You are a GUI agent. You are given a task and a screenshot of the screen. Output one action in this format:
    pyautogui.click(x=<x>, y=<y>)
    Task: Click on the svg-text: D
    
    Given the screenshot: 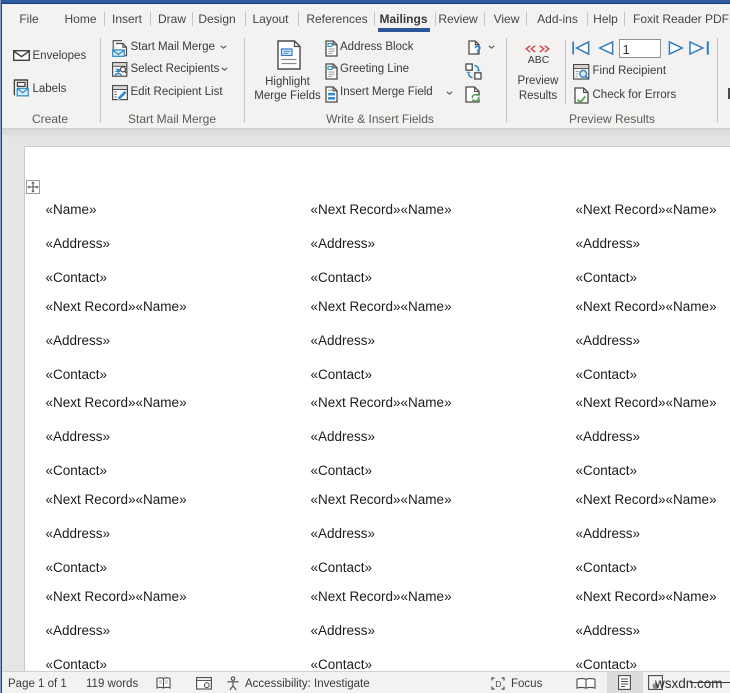 What is the action you would take?
    pyautogui.click(x=498, y=684)
    